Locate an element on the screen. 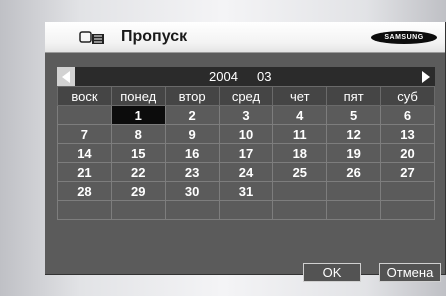  cancel-button: Отмена is located at coordinates (410, 272).